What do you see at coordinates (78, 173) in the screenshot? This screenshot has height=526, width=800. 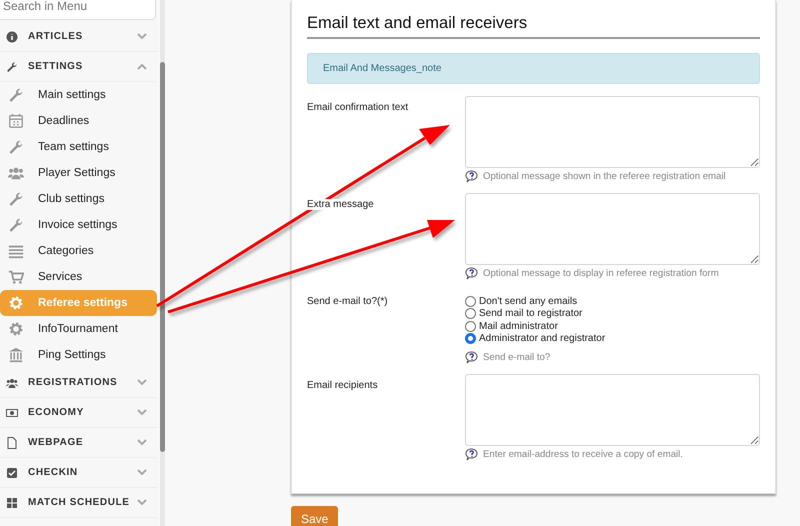 I see `sidebar-item: Player Settings` at bounding box center [78, 173].